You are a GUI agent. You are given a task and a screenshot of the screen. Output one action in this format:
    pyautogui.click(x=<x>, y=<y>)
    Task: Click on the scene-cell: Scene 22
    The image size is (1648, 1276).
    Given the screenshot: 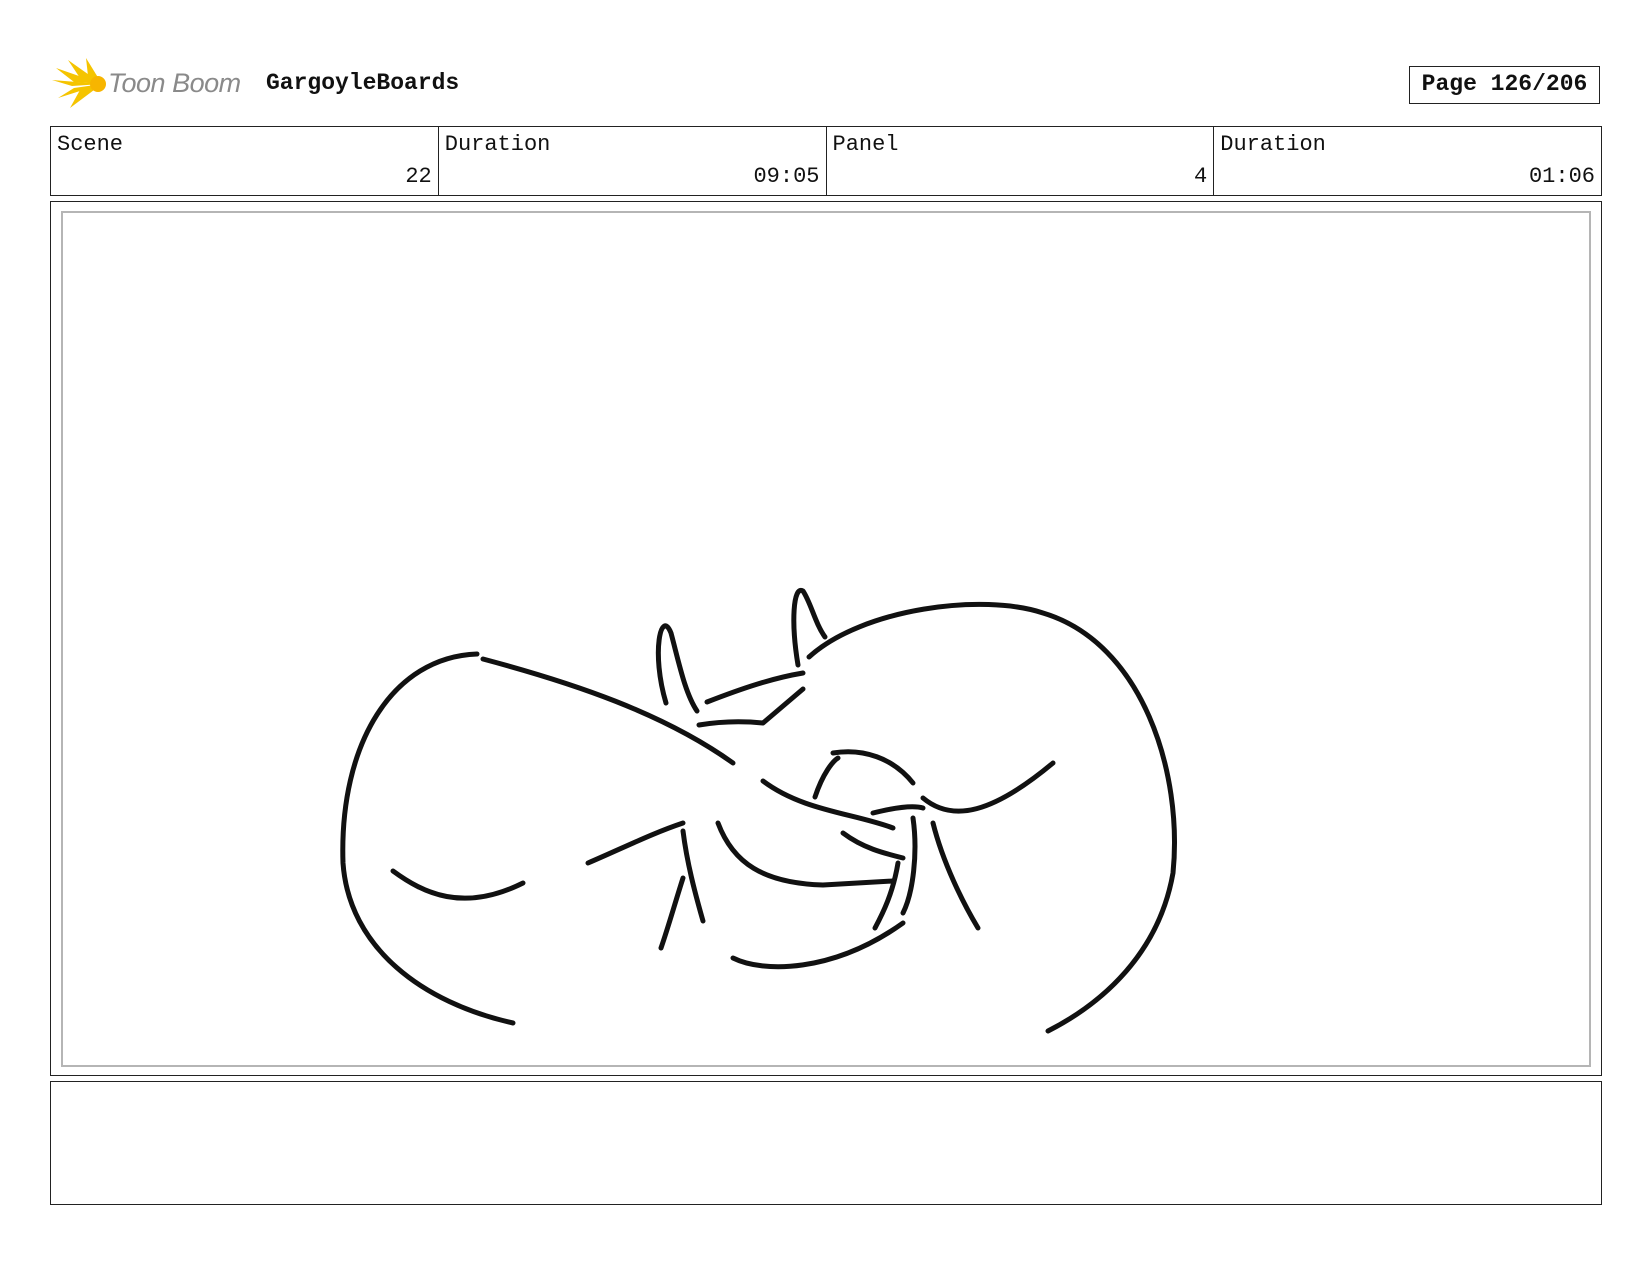 What is the action you would take?
    pyautogui.click(x=245, y=161)
    